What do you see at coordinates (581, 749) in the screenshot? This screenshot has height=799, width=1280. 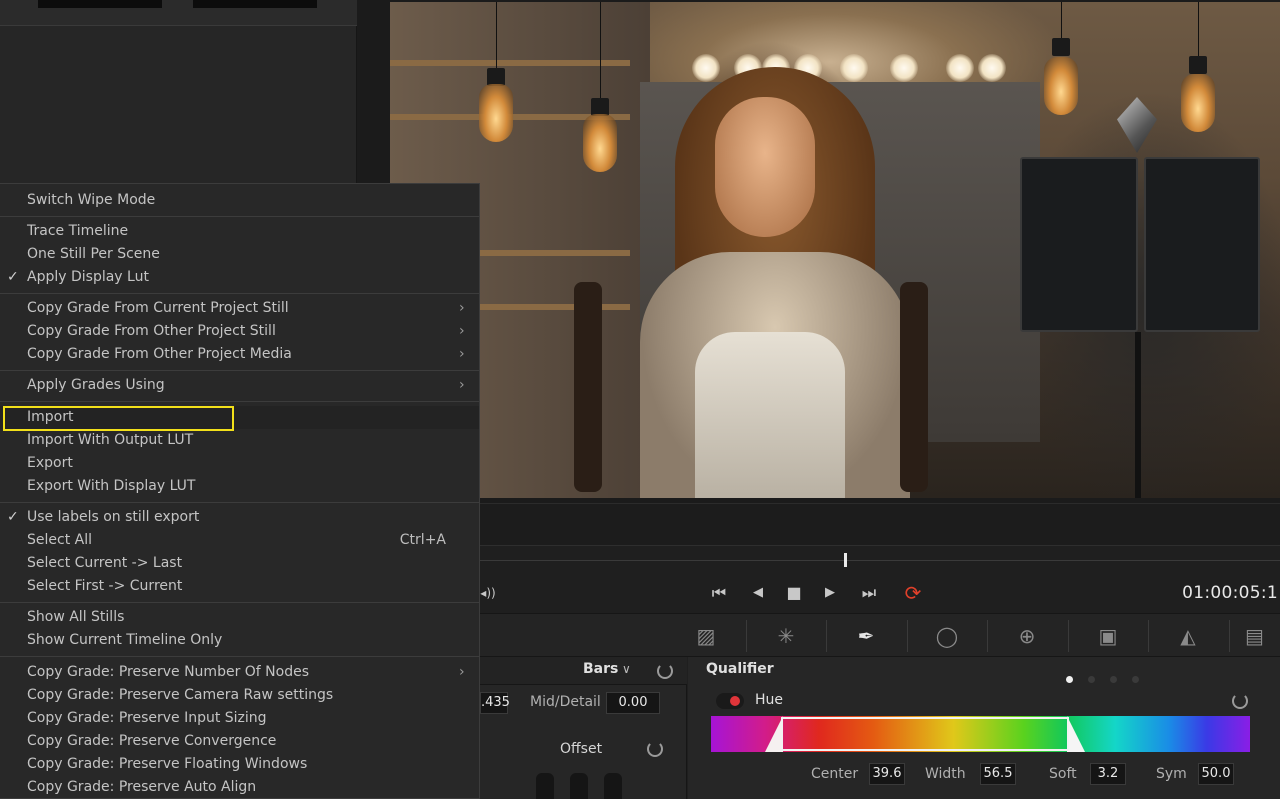 I see `offset-label: Offset` at bounding box center [581, 749].